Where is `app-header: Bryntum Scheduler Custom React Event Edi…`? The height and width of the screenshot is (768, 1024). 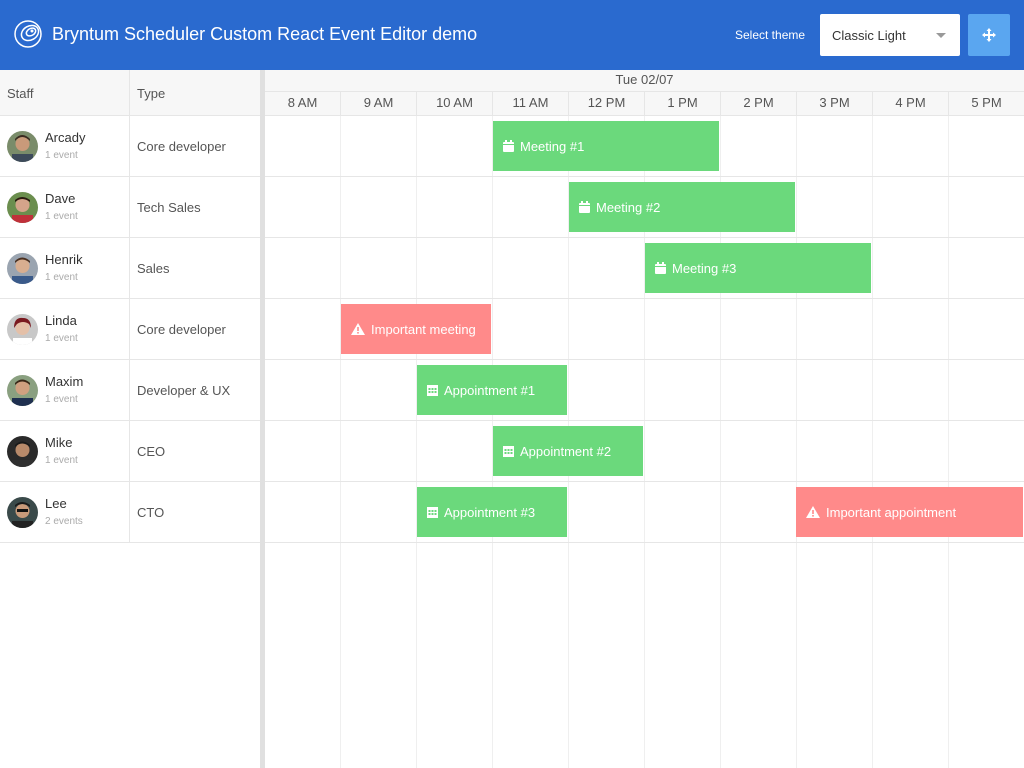 app-header: Bryntum Scheduler Custom React Event Edi… is located at coordinates (512, 35).